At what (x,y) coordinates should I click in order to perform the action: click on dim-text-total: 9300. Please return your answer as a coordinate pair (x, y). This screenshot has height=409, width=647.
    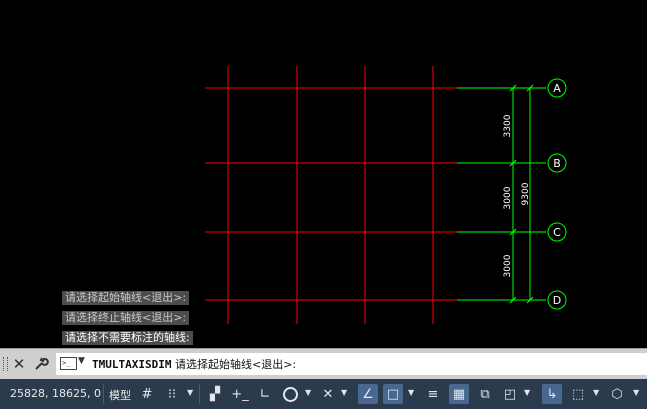
    Looking at the image, I should click on (526, 193).